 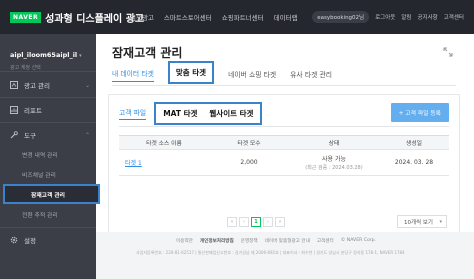 What do you see at coordinates (133, 113) in the screenshot?
I see `subtab-customer-file: 고객 파일` at bounding box center [133, 113].